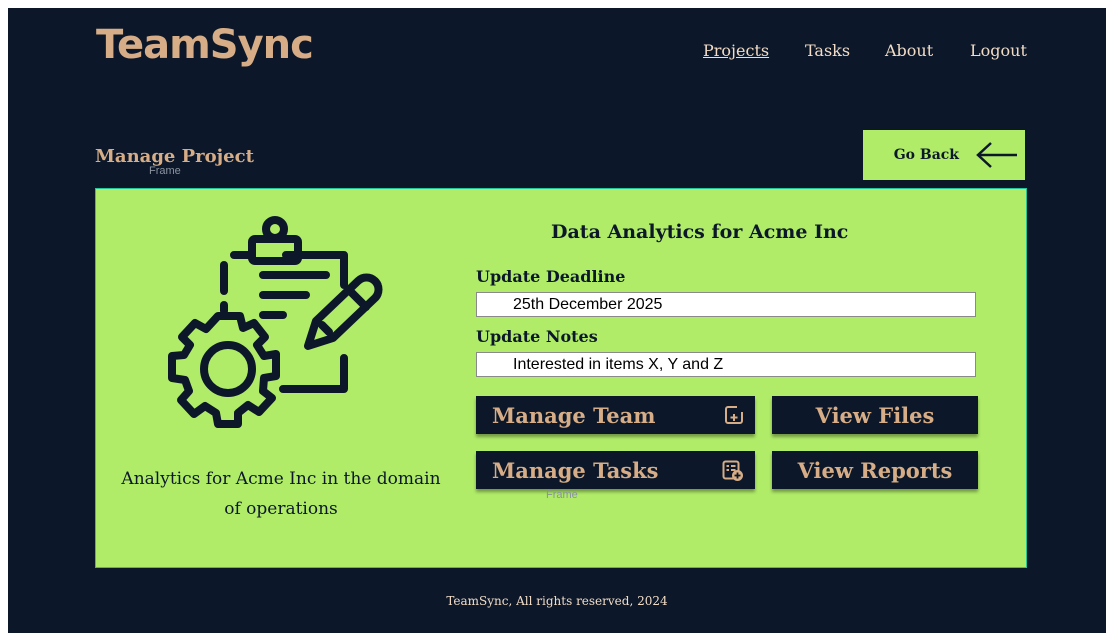 Image resolution: width=1114 pixels, height=633 pixels. I want to click on view-files-button: View Files, so click(875, 415).